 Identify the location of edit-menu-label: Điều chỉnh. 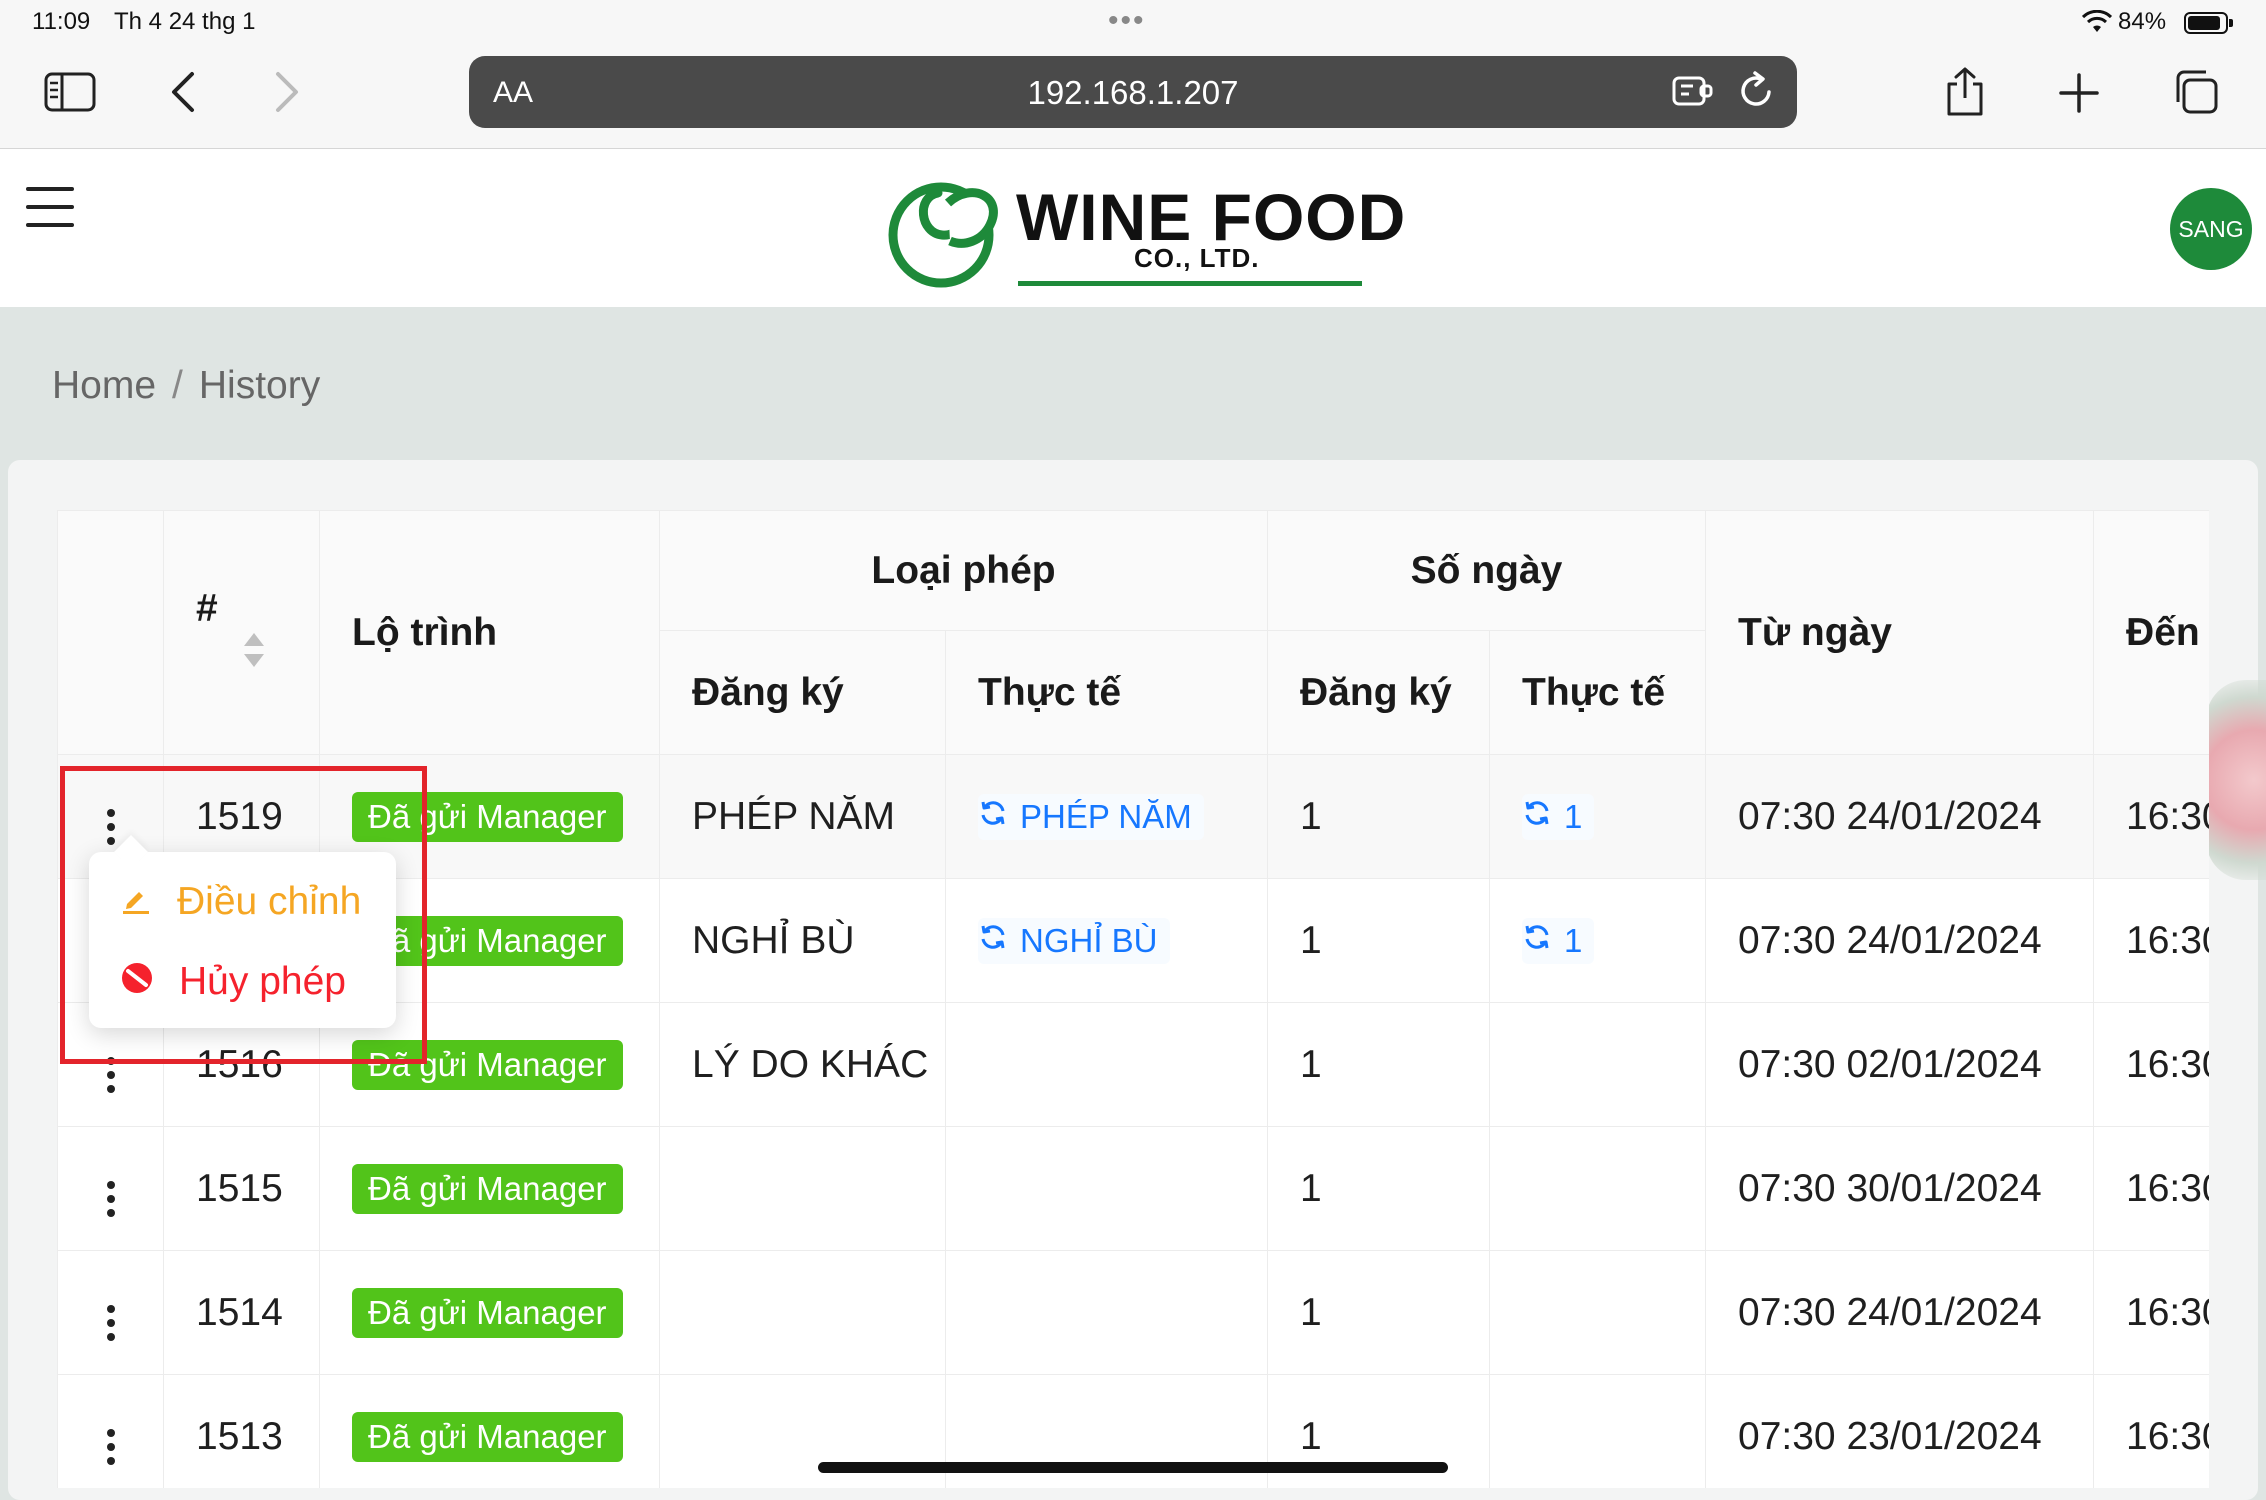
(269, 901).